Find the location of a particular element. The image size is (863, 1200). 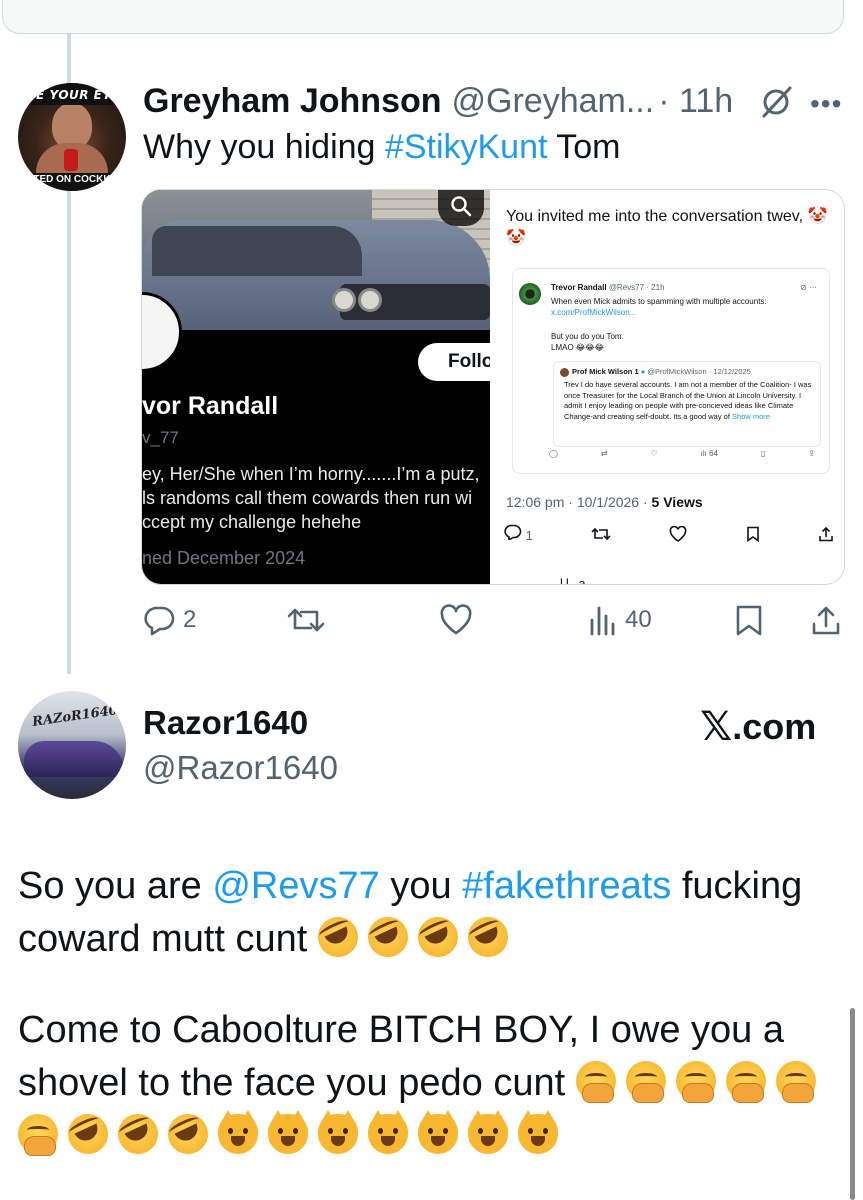

embed-display-name: Razor1640 is located at coordinates (225, 723).